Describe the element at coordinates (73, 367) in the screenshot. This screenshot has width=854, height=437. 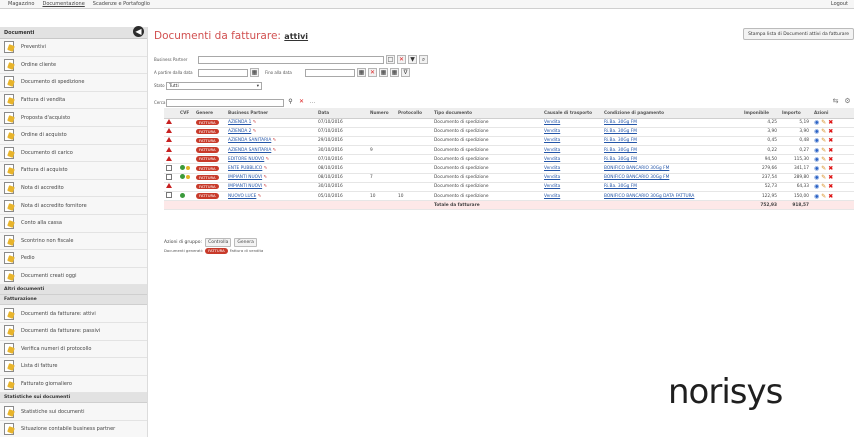
I see `sidebar-invoicing-item-3: Lista di fatture` at that location.